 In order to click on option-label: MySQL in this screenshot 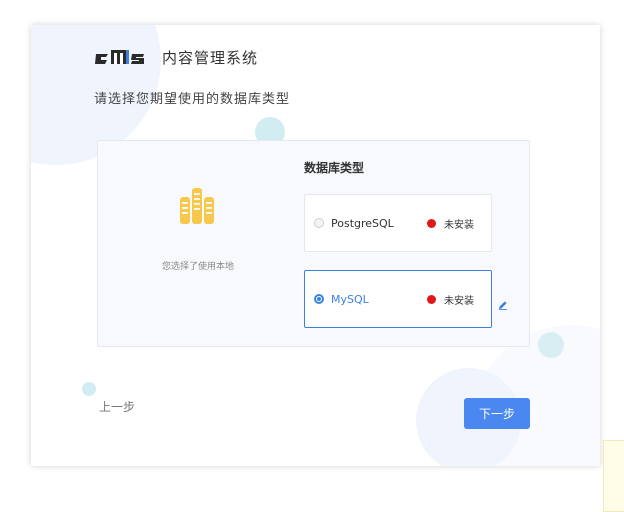, I will do `click(350, 299)`.